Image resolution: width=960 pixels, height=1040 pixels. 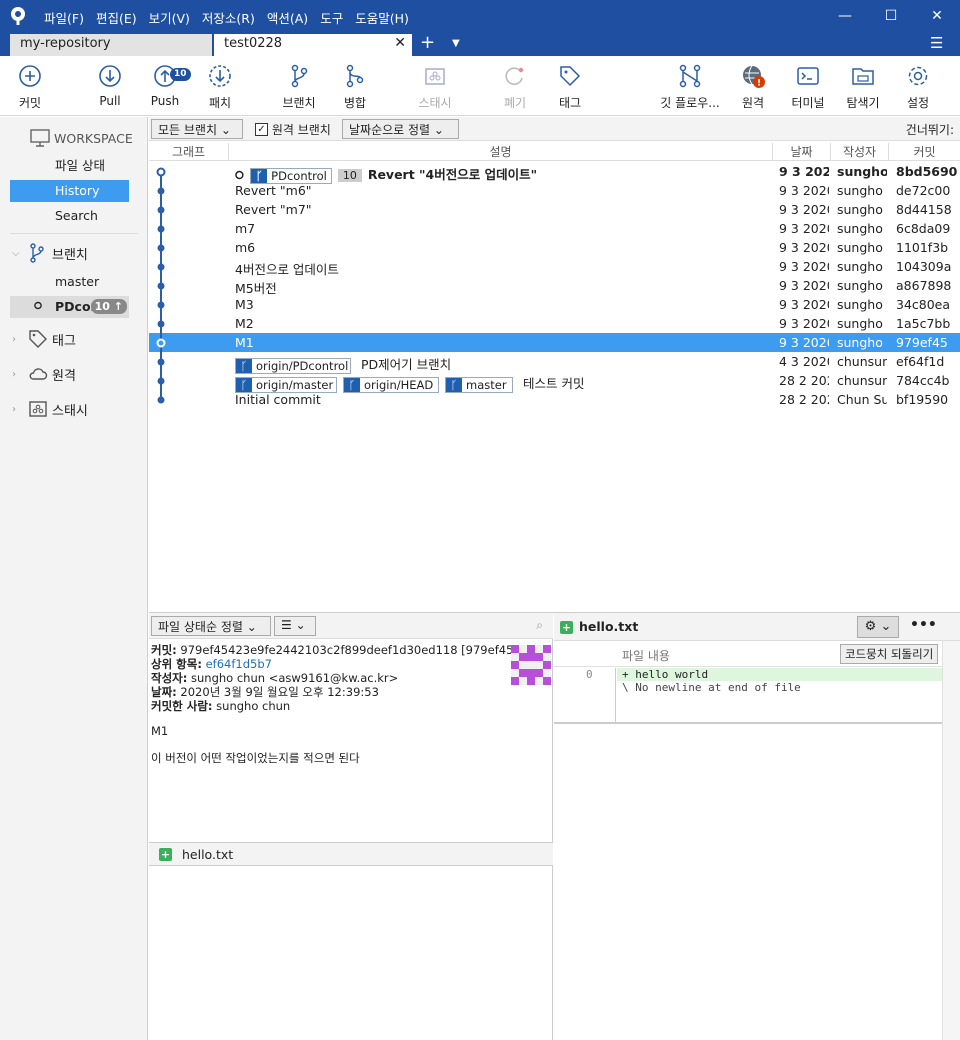 I want to click on diff-no-newline-line: \ No newline at end of file, so click(x=711, y=687).